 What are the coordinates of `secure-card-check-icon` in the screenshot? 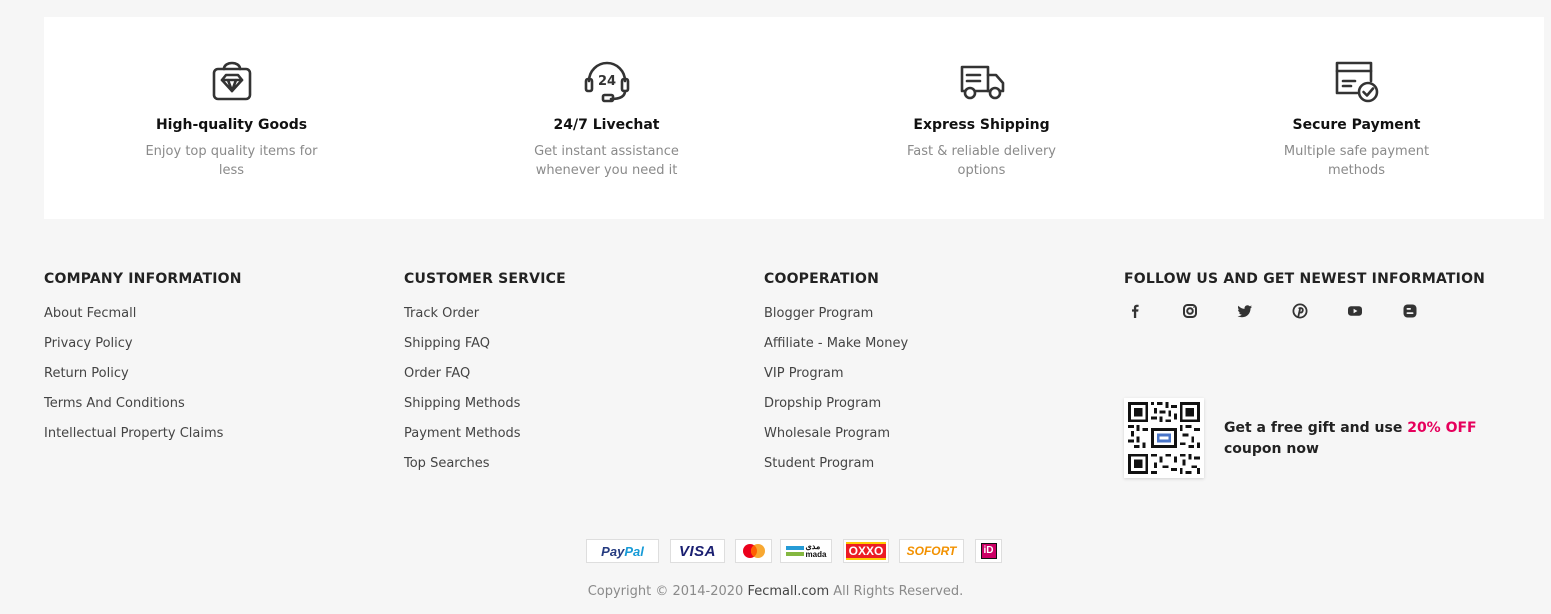 It's located at (1357, 80).